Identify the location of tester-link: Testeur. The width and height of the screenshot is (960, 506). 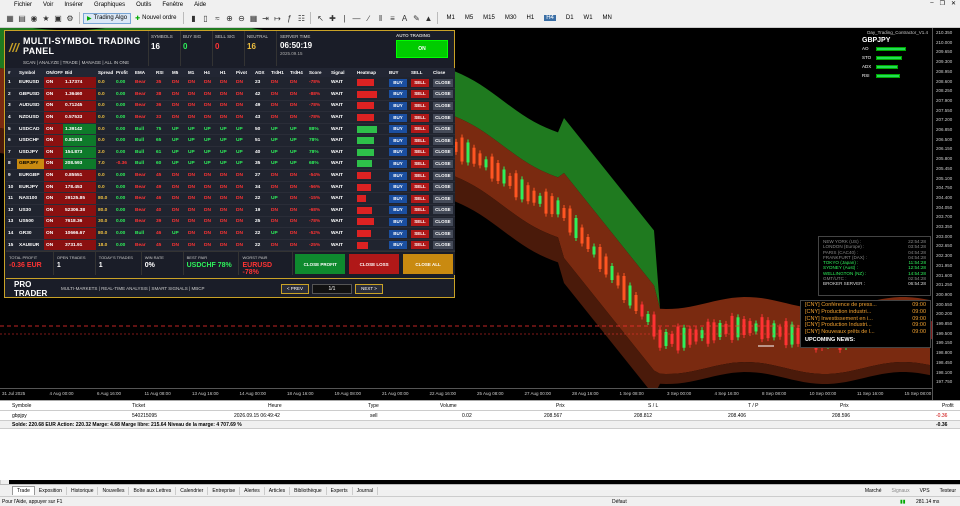
(948, 491).